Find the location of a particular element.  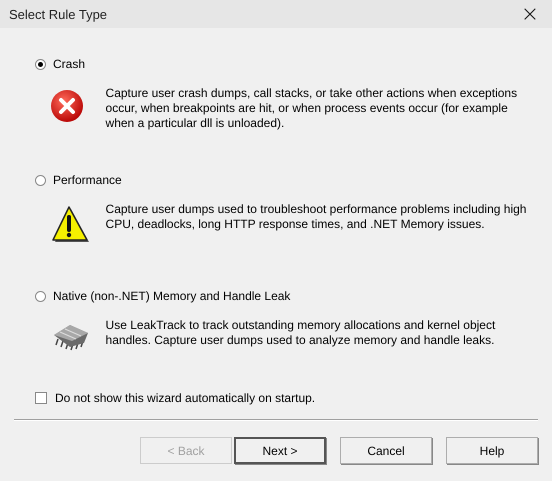

checkbox-label: Do not show this wizard automatically on startup. is located at coordinates (185, 398).